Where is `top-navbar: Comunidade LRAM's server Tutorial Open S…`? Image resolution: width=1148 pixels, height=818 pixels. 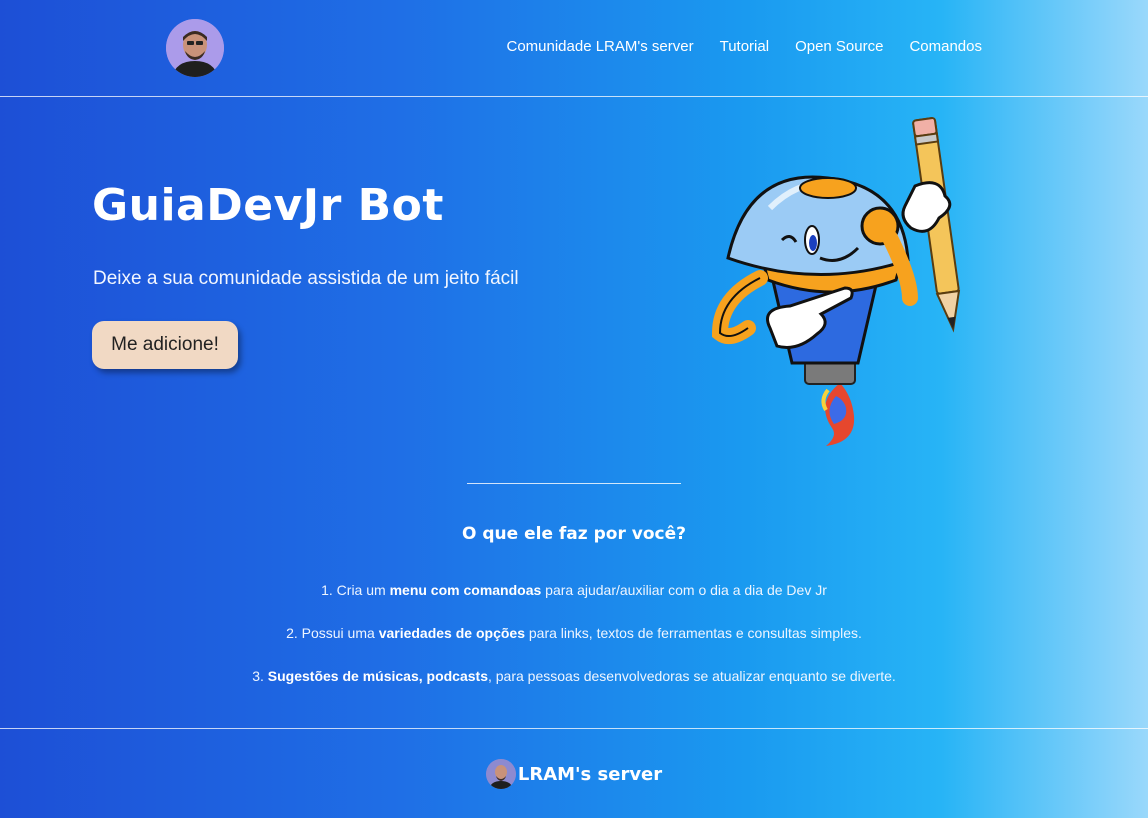
top-navbar: Comunidade LRAM's server Tutorial Open S… is located at coordinates (574, 48).